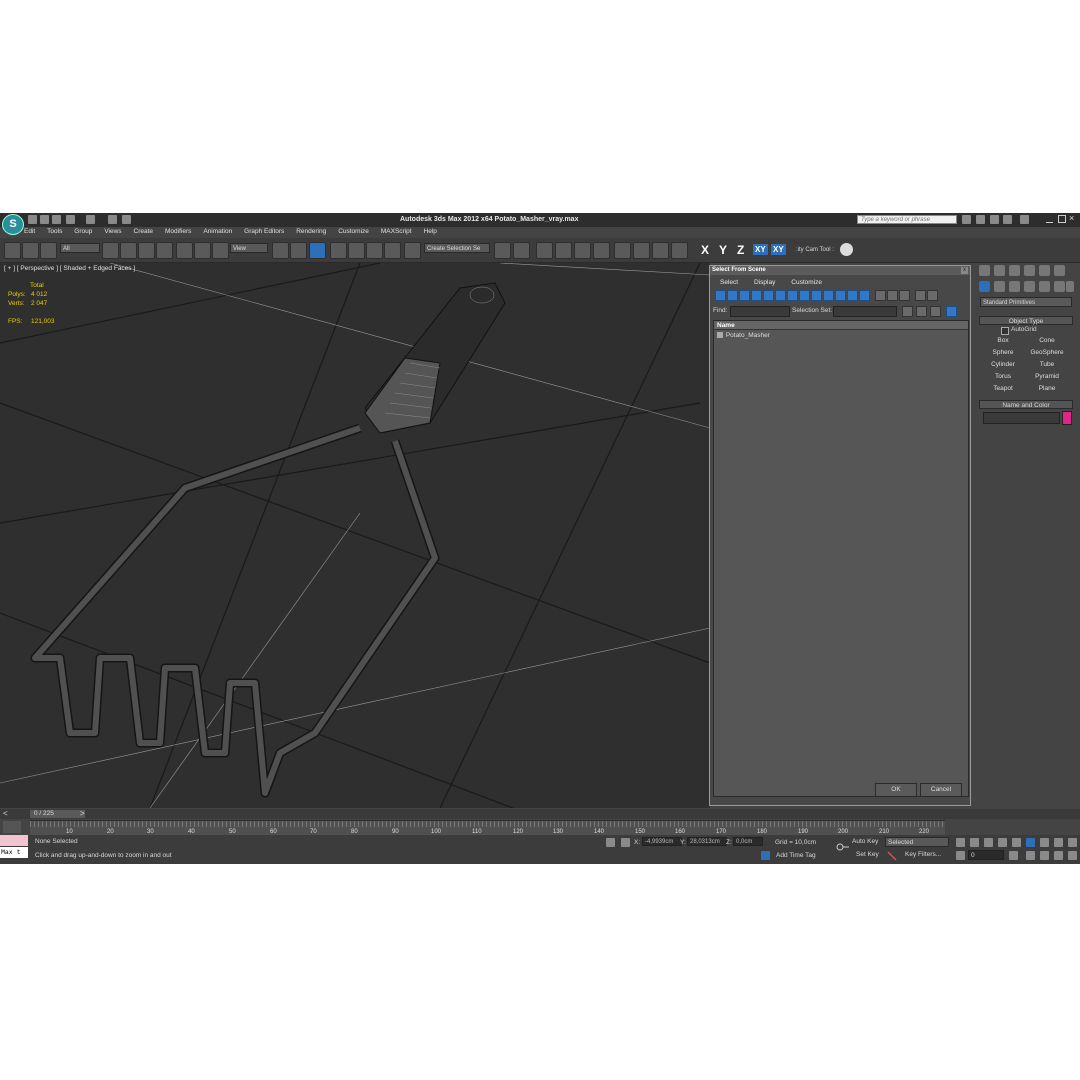 The height and width of the screenshot is (1080, 1080). Describe the element at coordinates (563, 250) in the screenshot. I see `graphite-ribbon-icon` at that location.